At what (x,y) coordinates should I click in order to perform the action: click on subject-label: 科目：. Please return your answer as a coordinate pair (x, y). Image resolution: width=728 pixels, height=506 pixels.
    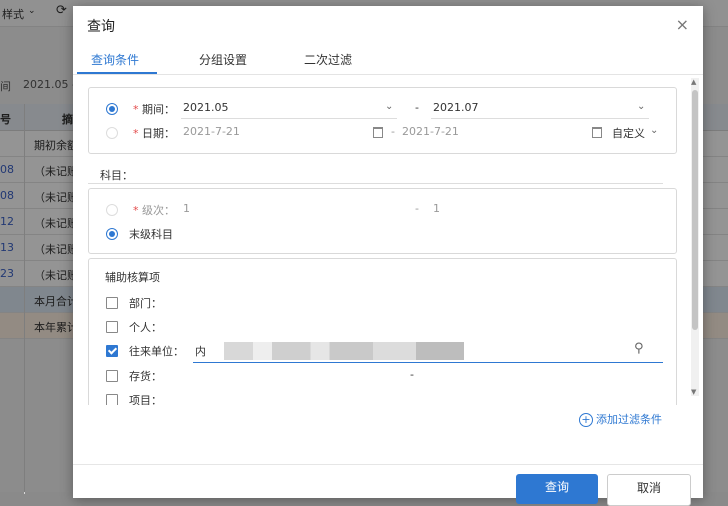
    Looking at the image, I should click on (116, 175).